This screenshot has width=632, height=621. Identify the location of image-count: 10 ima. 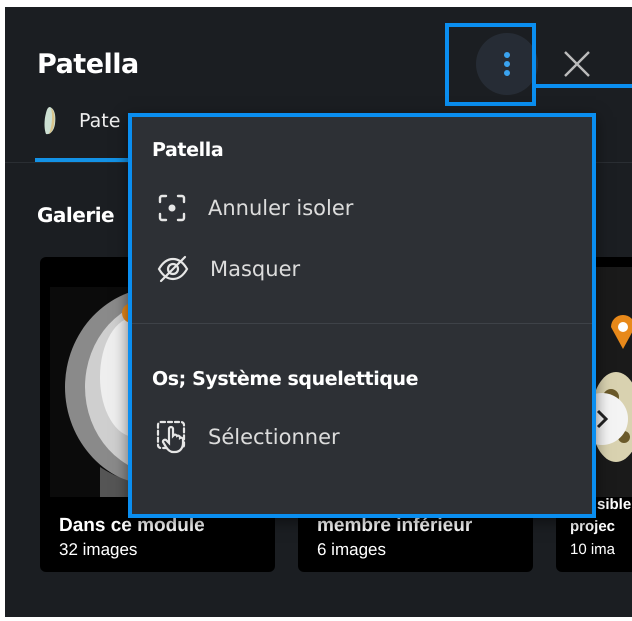
(593, 550).